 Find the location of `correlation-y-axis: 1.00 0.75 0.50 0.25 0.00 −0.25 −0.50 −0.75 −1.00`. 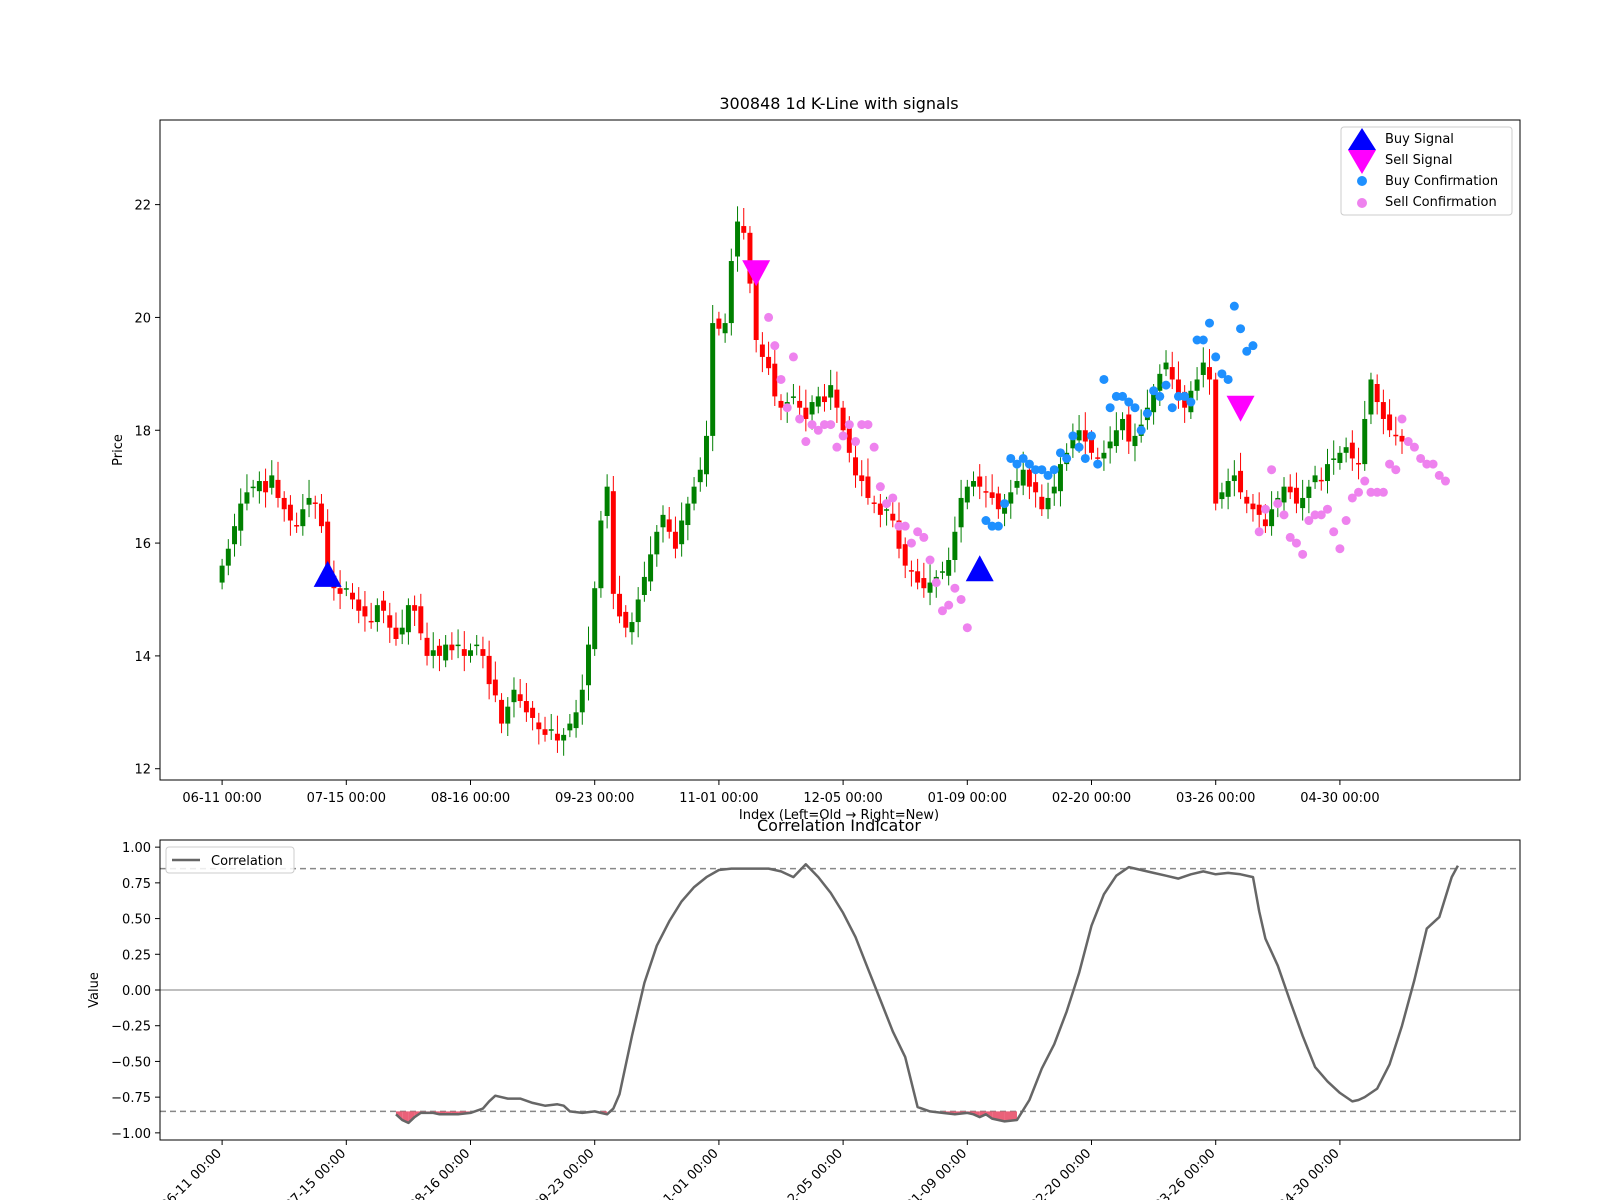

correlation-y-axis: 1.00 0.75 0.50 0.25 0.00 −0.25 −0.50 −0.75 −1.00 is located at coordinates (135, 991).